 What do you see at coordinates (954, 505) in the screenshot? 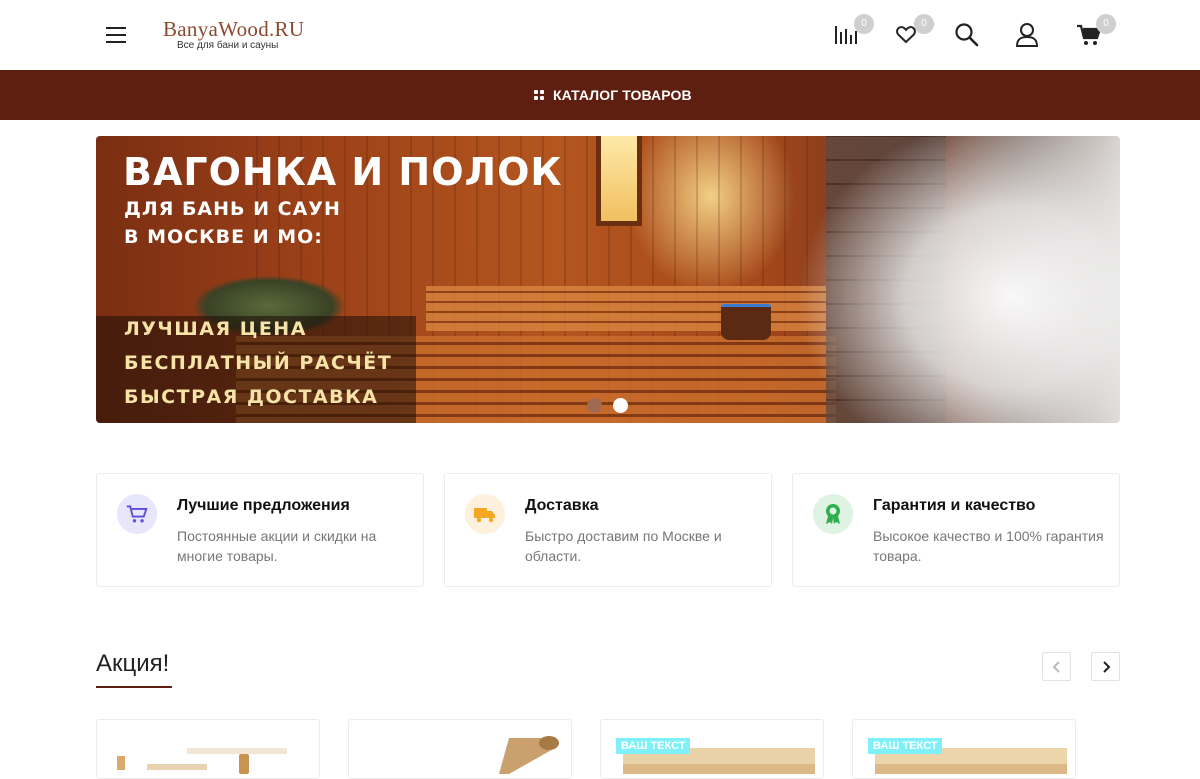
I see `feature-title: Гарантия и качество` at bounding box center [954, 505].